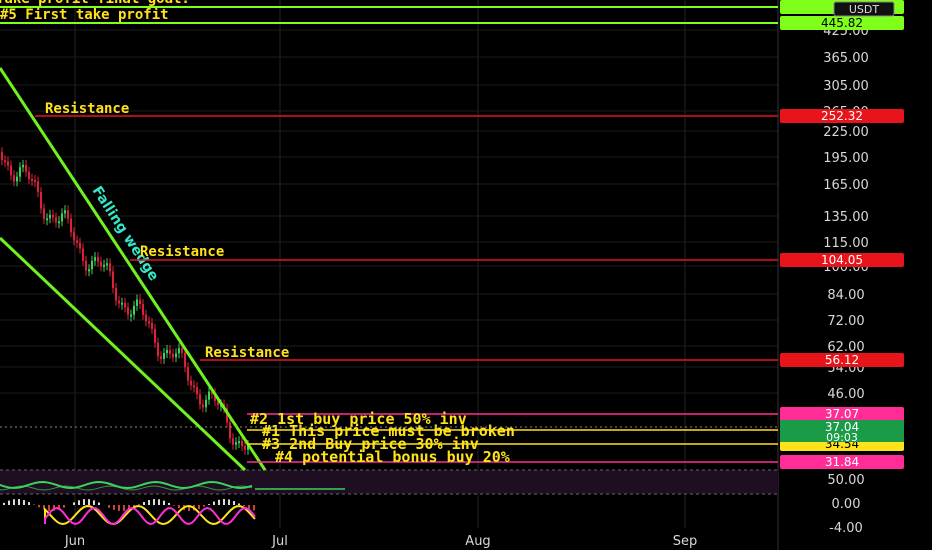 This screenshot has height=550, width=932. Describe the element at coordinates (389, 482) in the screenshot. I see `oscillator-band` at that location.